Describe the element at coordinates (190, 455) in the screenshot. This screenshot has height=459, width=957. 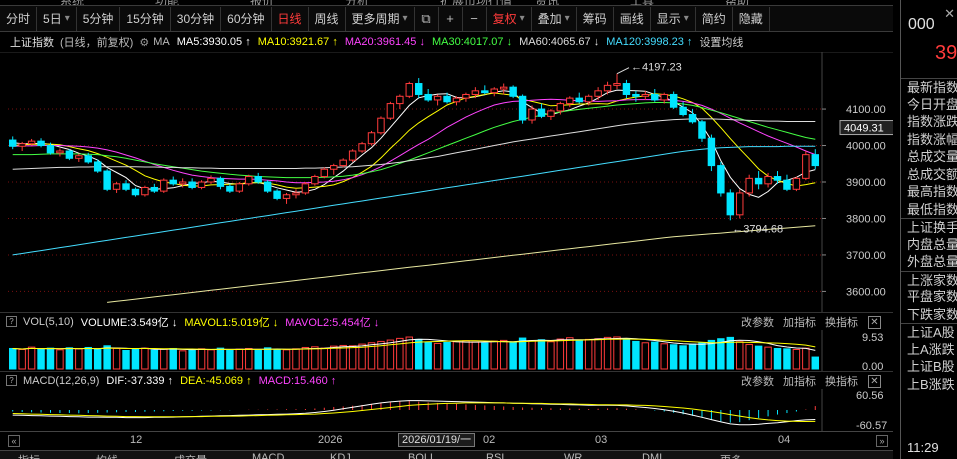
I see `bottom-tab: 成交量` at that location.